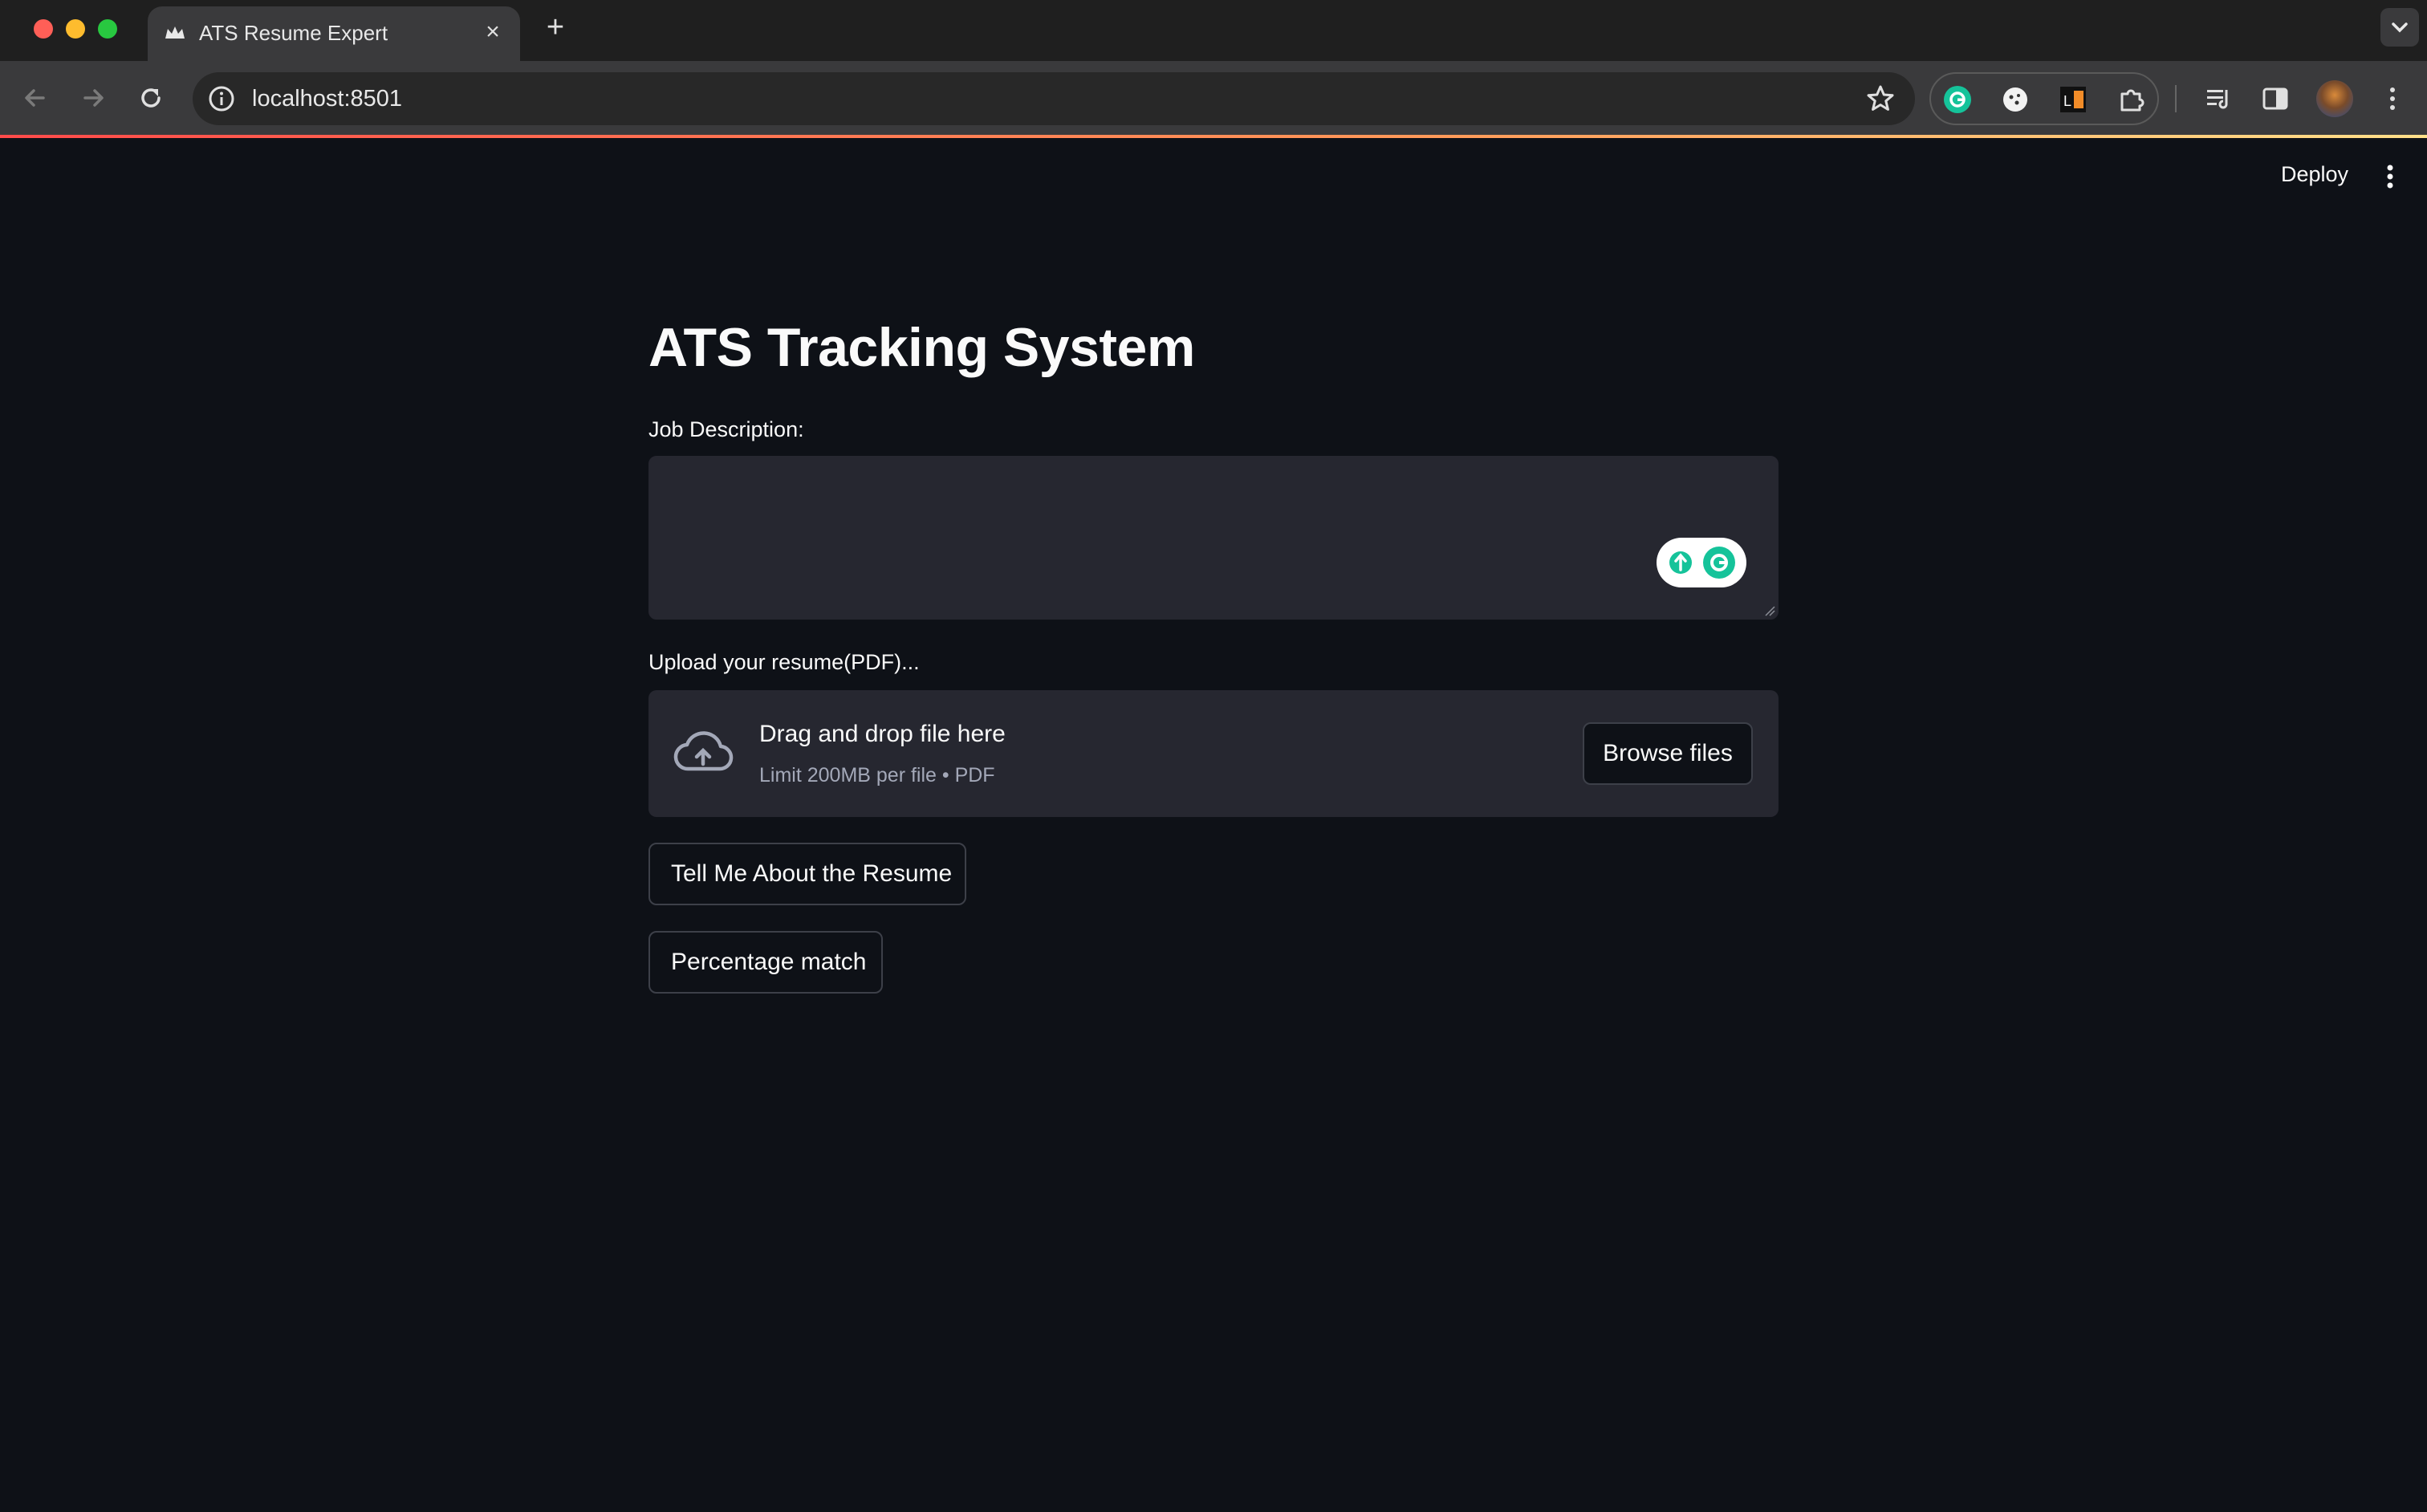  I want to click on url-text: localhost:8501, so click(327, 99).